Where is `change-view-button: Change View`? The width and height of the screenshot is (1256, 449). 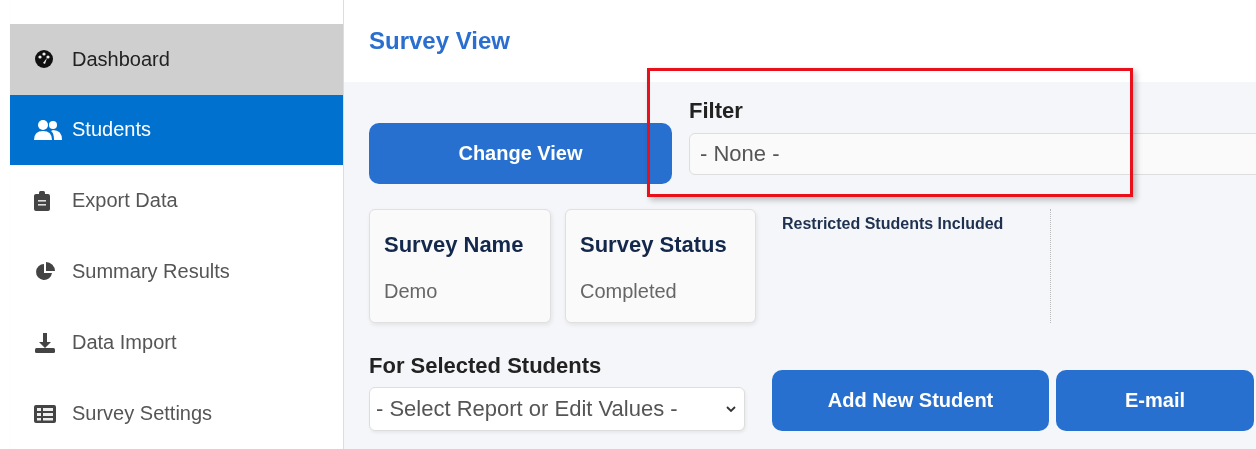
change-view-button: Change View is located at coordinates (520, 153).